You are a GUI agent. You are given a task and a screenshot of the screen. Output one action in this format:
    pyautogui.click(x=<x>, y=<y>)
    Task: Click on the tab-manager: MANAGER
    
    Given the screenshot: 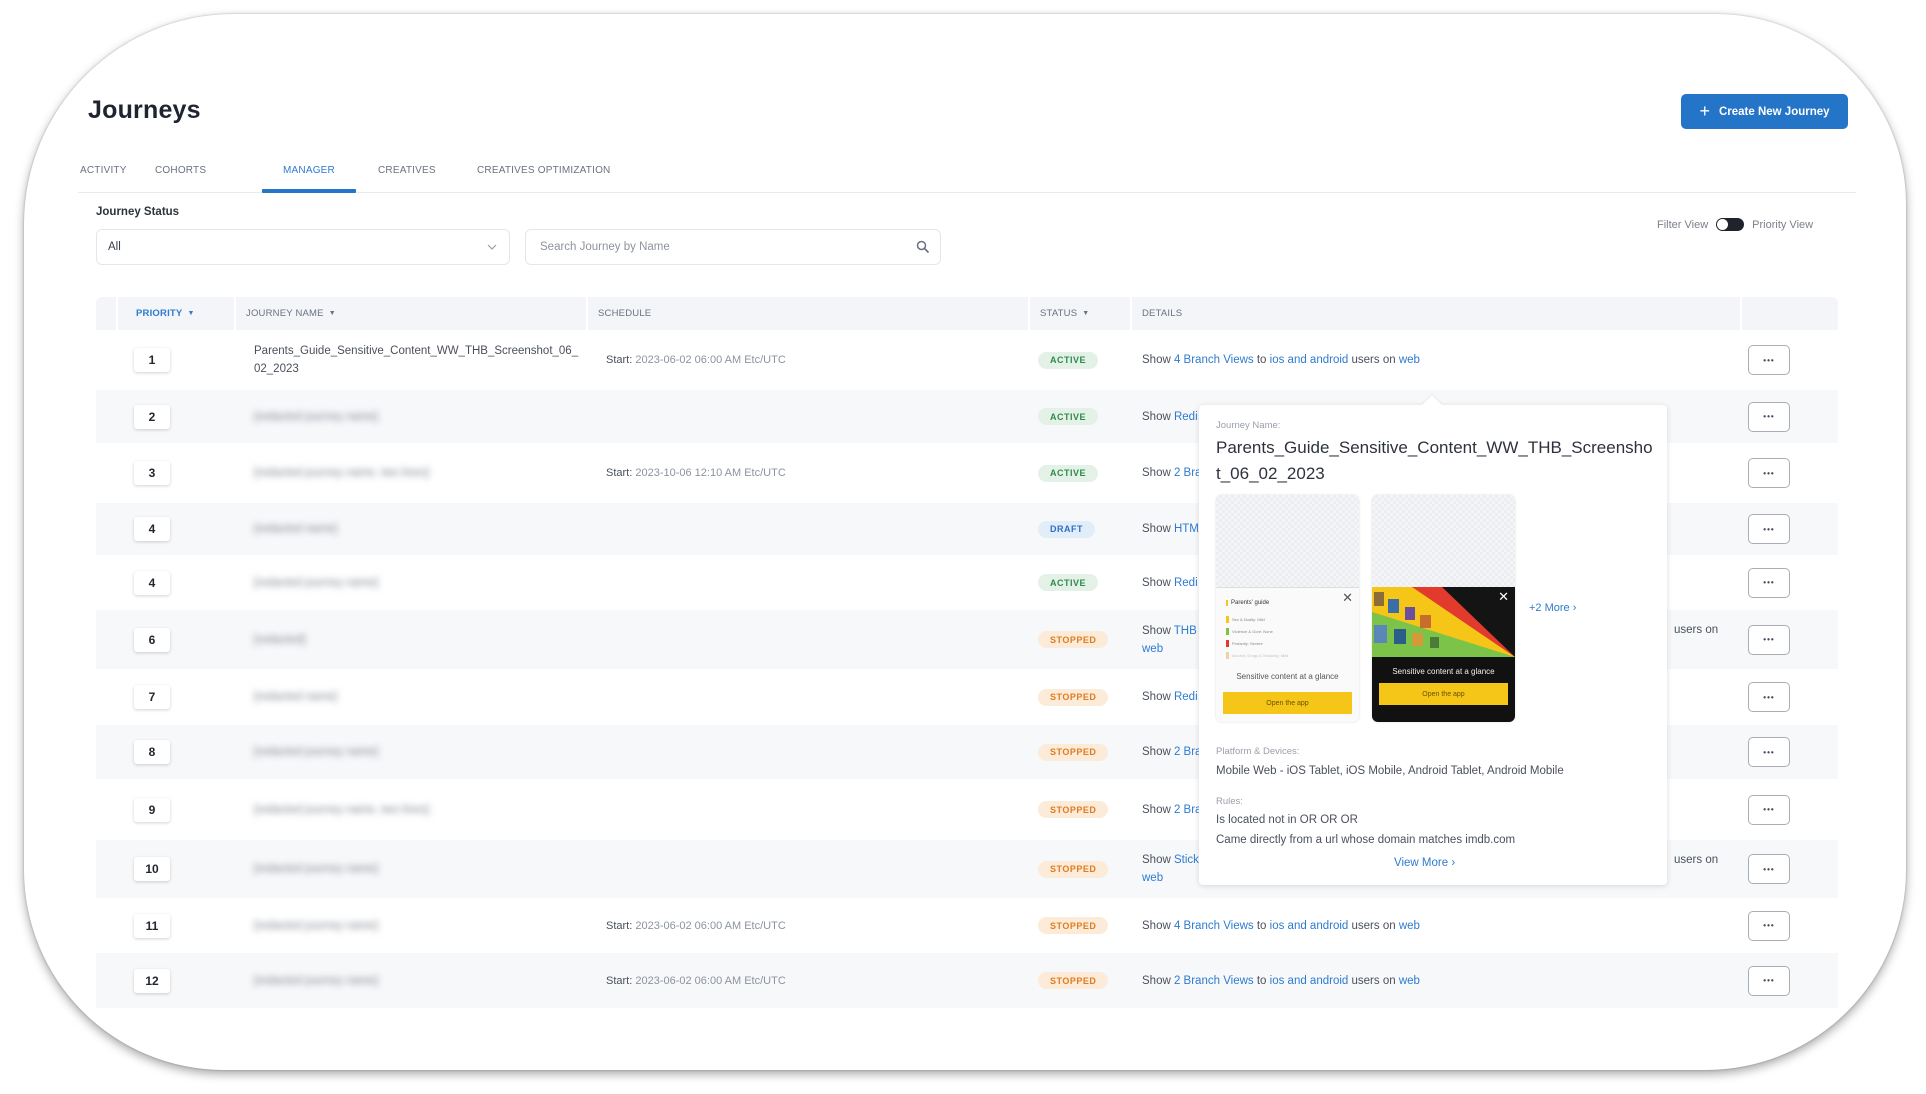 What is the action you would take?
    pyautogui.click(x=309, y=170)
    